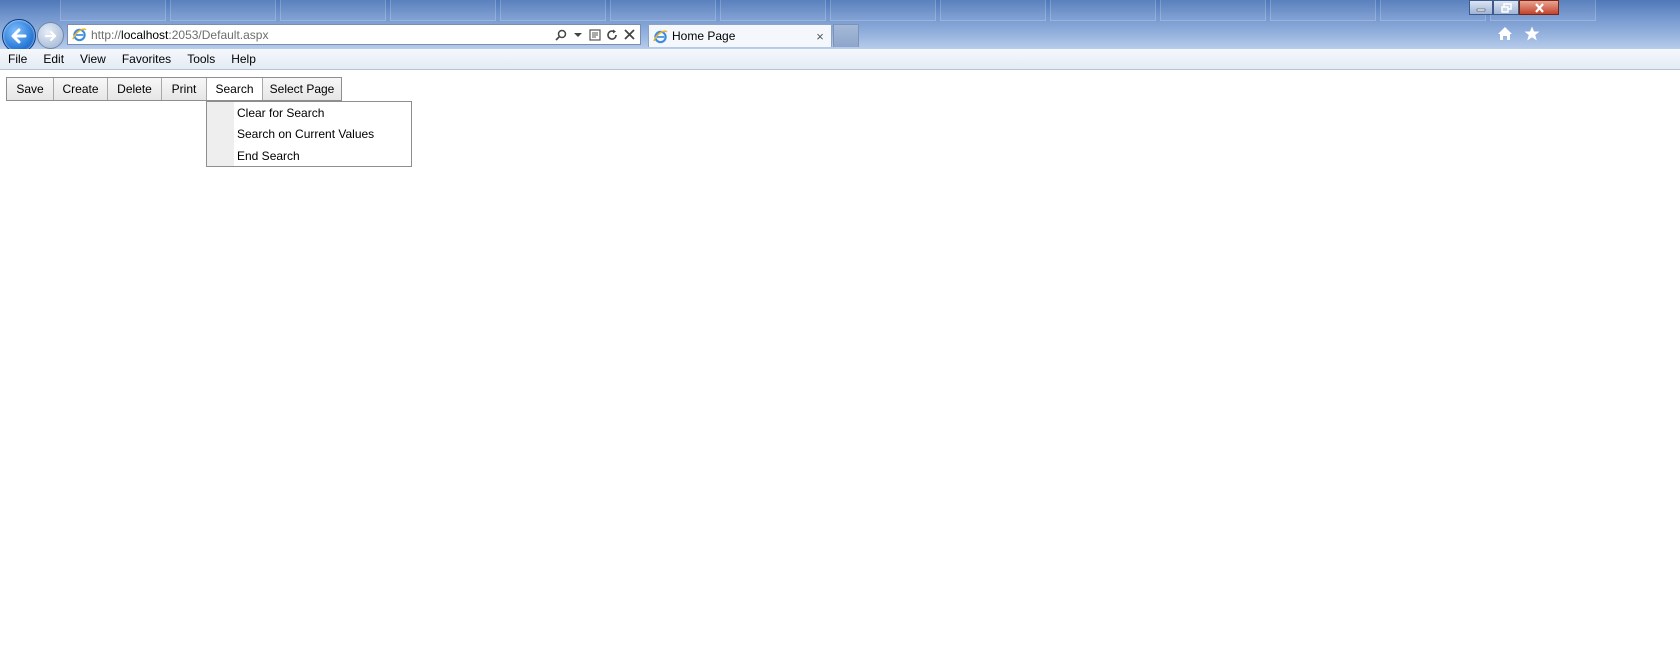 Image resolution: width=1680 pixels, height=657 pixels. I want to click on search-button: Search, so click(235, 89).